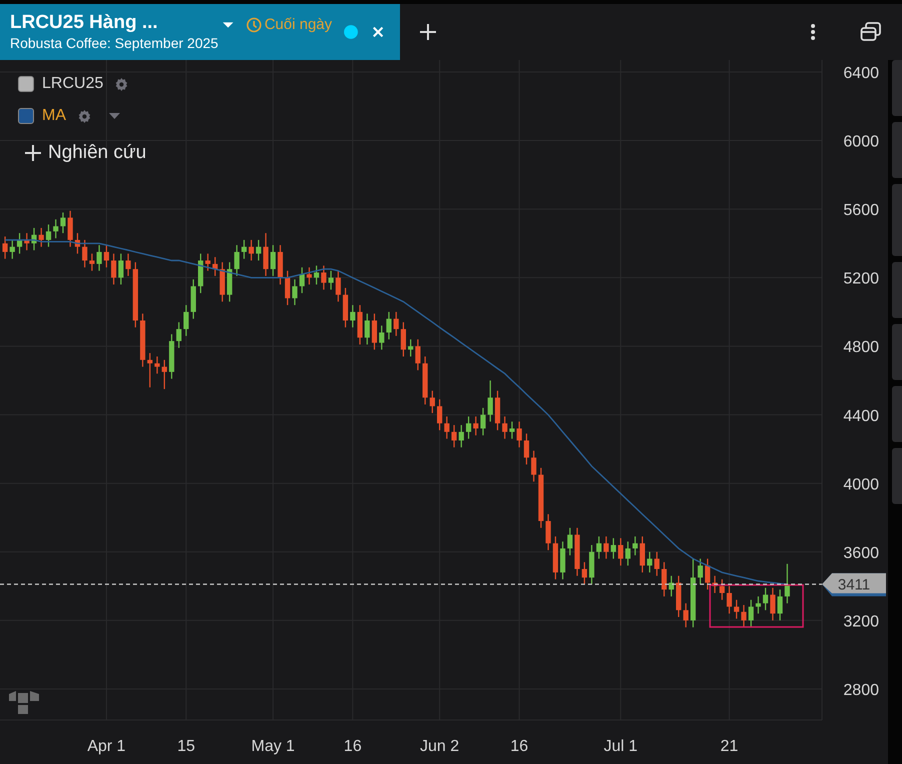  I want to click on close-icon, so click(378, 32).